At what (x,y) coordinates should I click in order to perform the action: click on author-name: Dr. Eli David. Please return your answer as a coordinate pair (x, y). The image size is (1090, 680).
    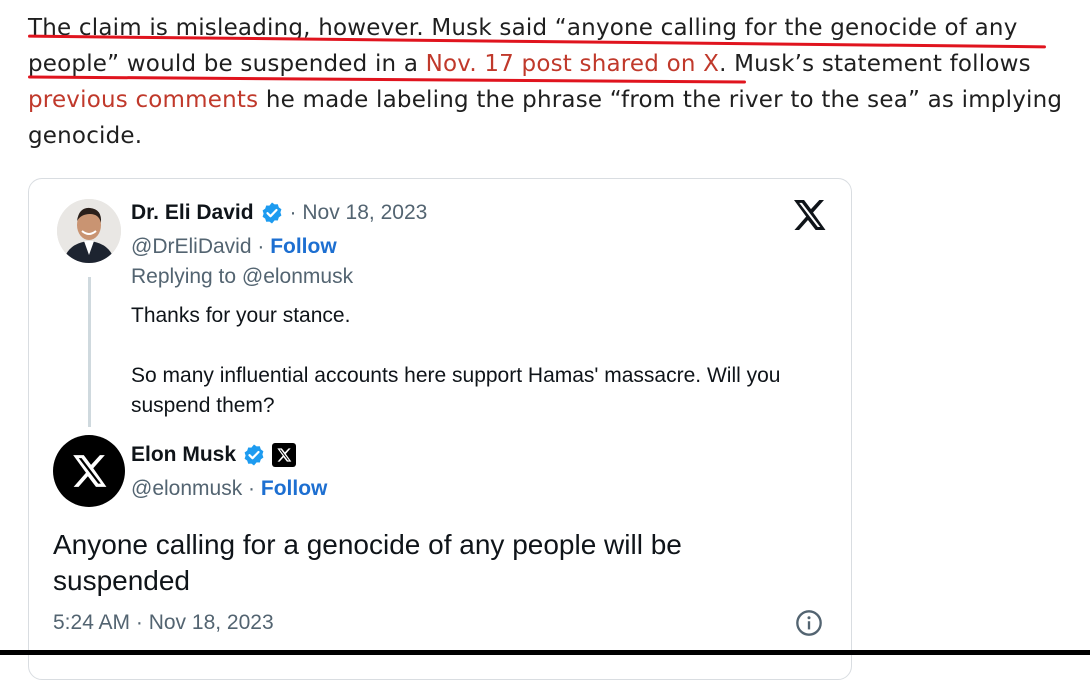
    Looking at the image, I should click on (192, 213).